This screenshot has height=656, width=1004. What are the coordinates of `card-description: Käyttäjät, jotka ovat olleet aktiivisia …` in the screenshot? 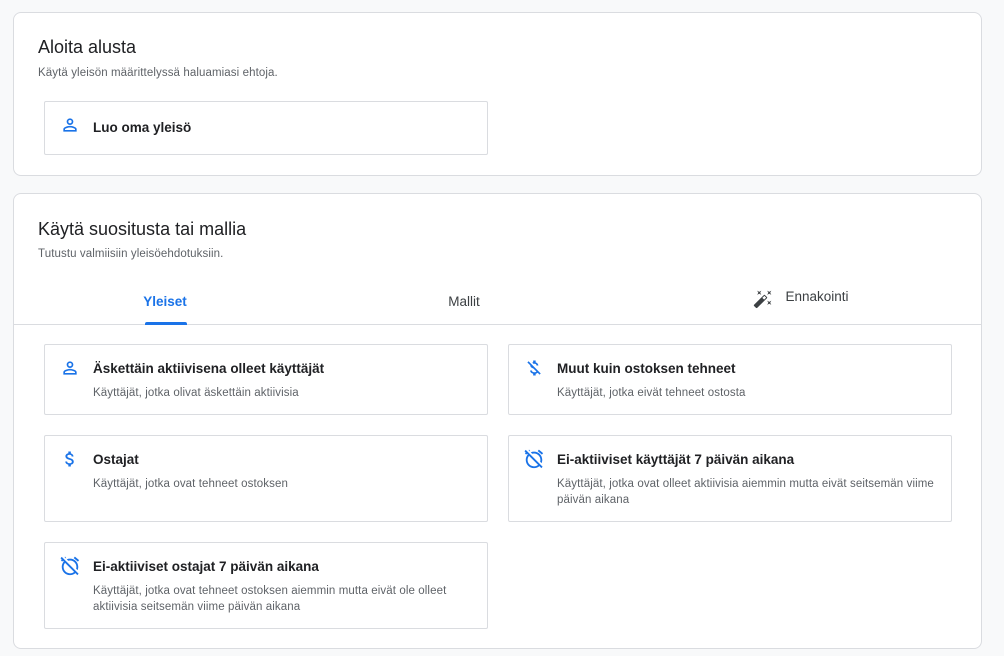 It's located at (745, 492).